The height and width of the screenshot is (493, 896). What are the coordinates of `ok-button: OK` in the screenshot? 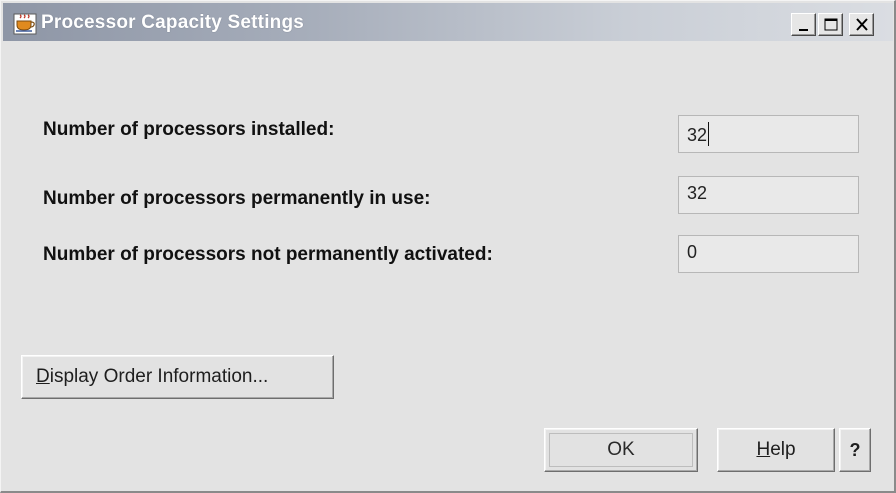 It's located at (621, 450).